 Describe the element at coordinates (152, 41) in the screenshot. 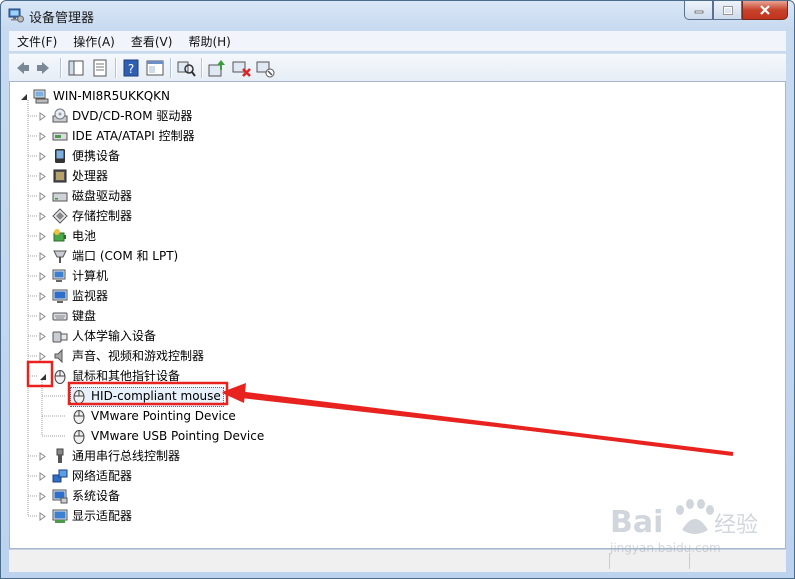

I see `menu-view: 查看(V)` at that location.